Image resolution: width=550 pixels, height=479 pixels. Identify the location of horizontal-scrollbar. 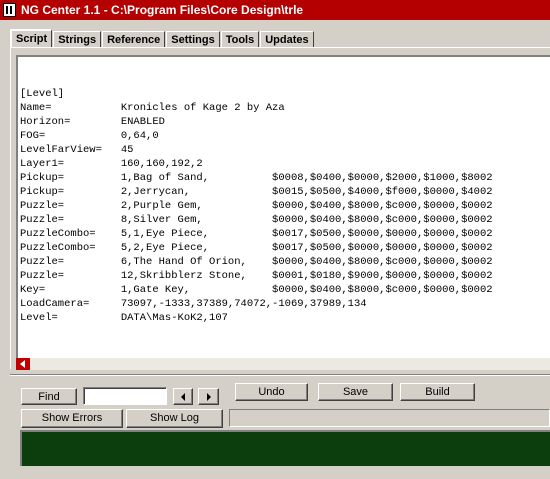
(283, 364).